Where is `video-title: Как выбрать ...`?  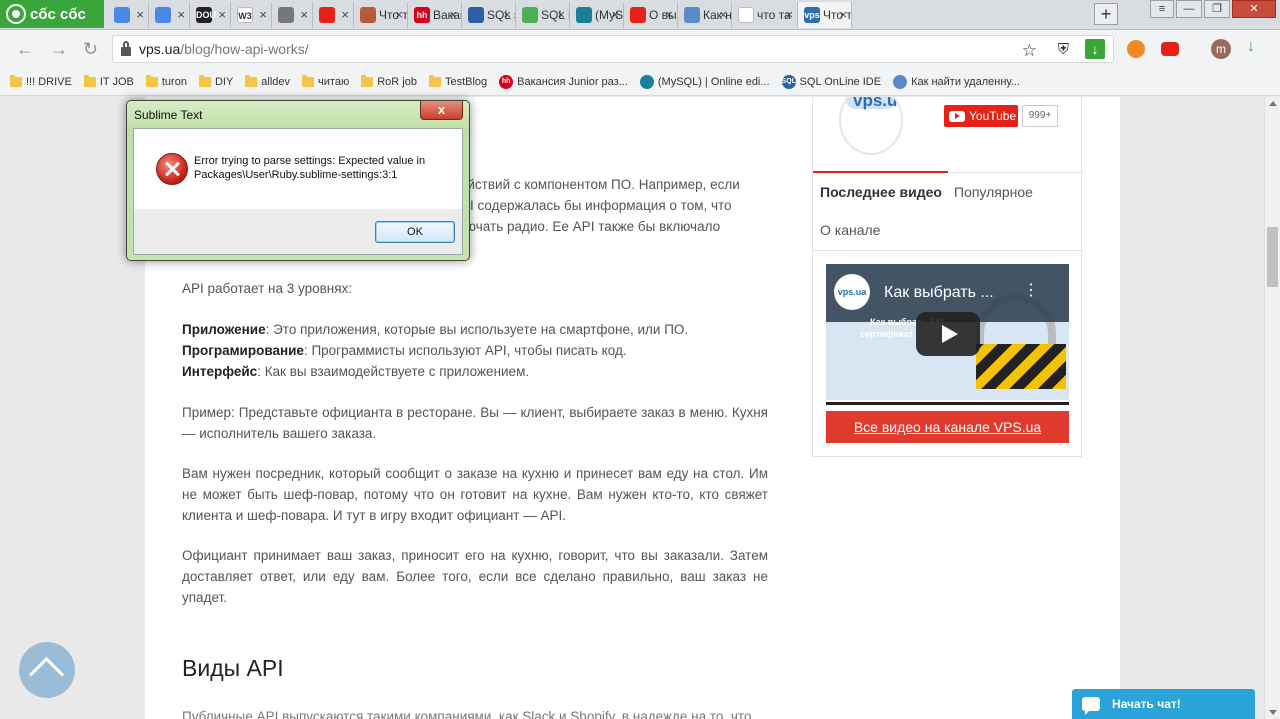 video-title: Как выбрать ... is located at coordinates (939, 293).